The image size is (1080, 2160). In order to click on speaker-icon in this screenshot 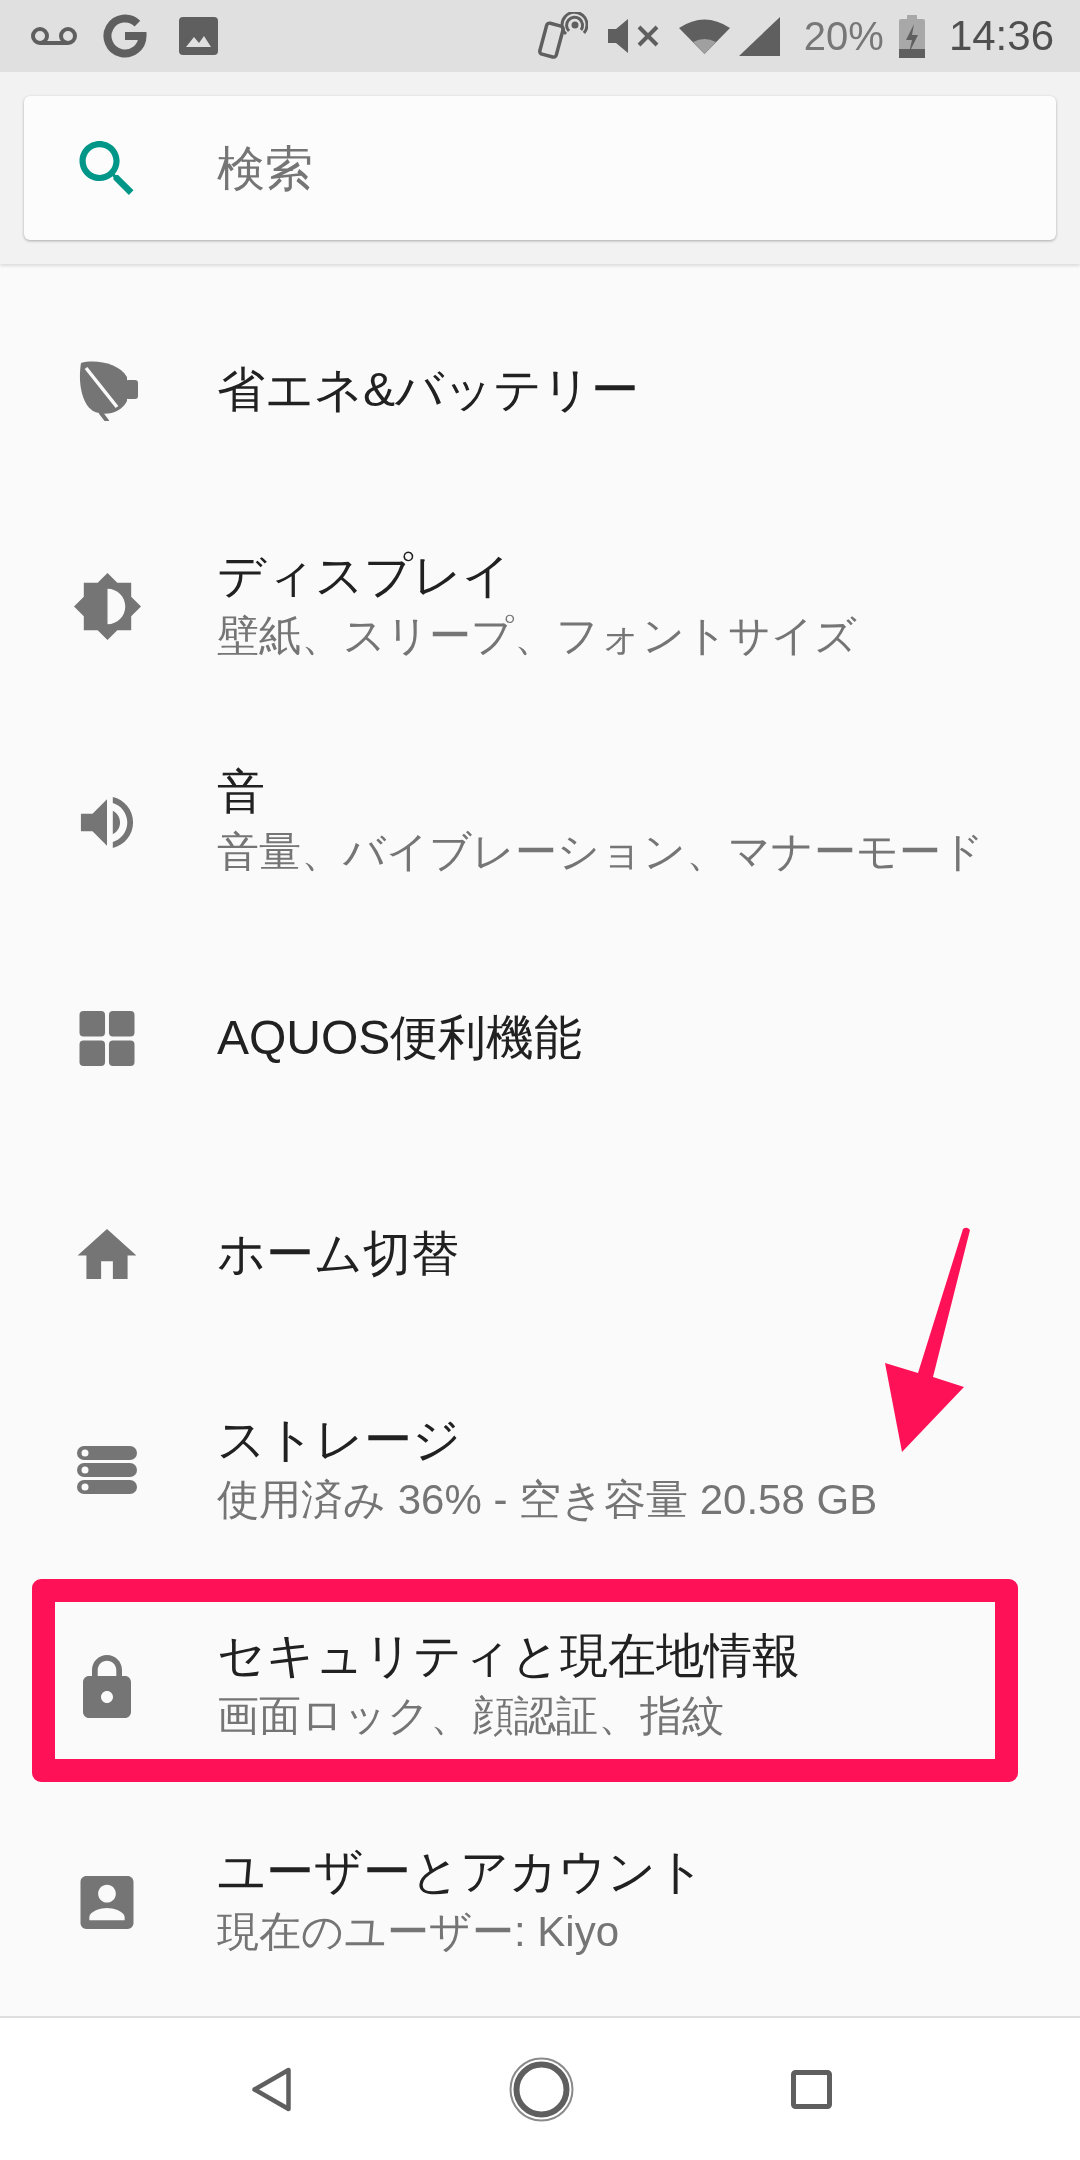, I will do `click(107, 822)`.